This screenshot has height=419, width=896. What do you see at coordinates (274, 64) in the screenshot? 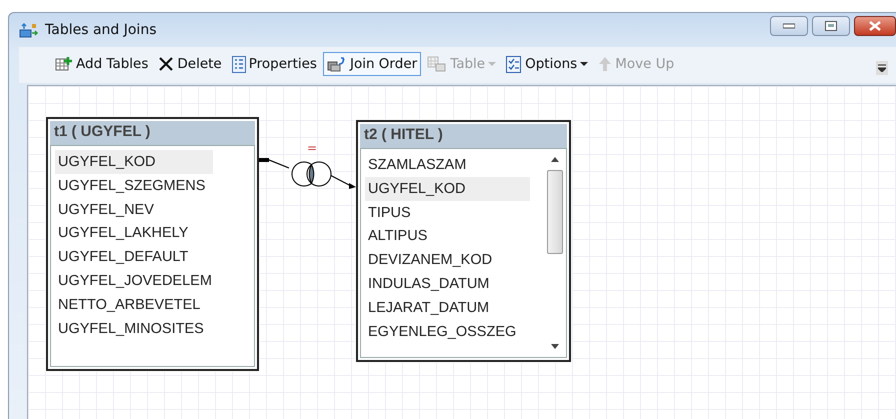
I see `toolbar-button: Properties` at bounding box center [274, 64].